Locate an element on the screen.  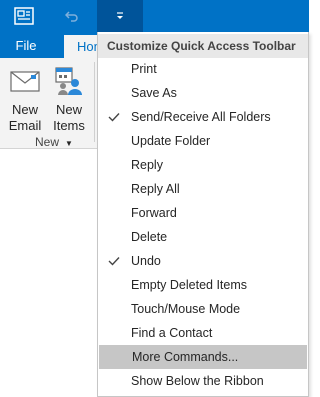
menu-item-forward: Forward is located at coordinates (203, 213).